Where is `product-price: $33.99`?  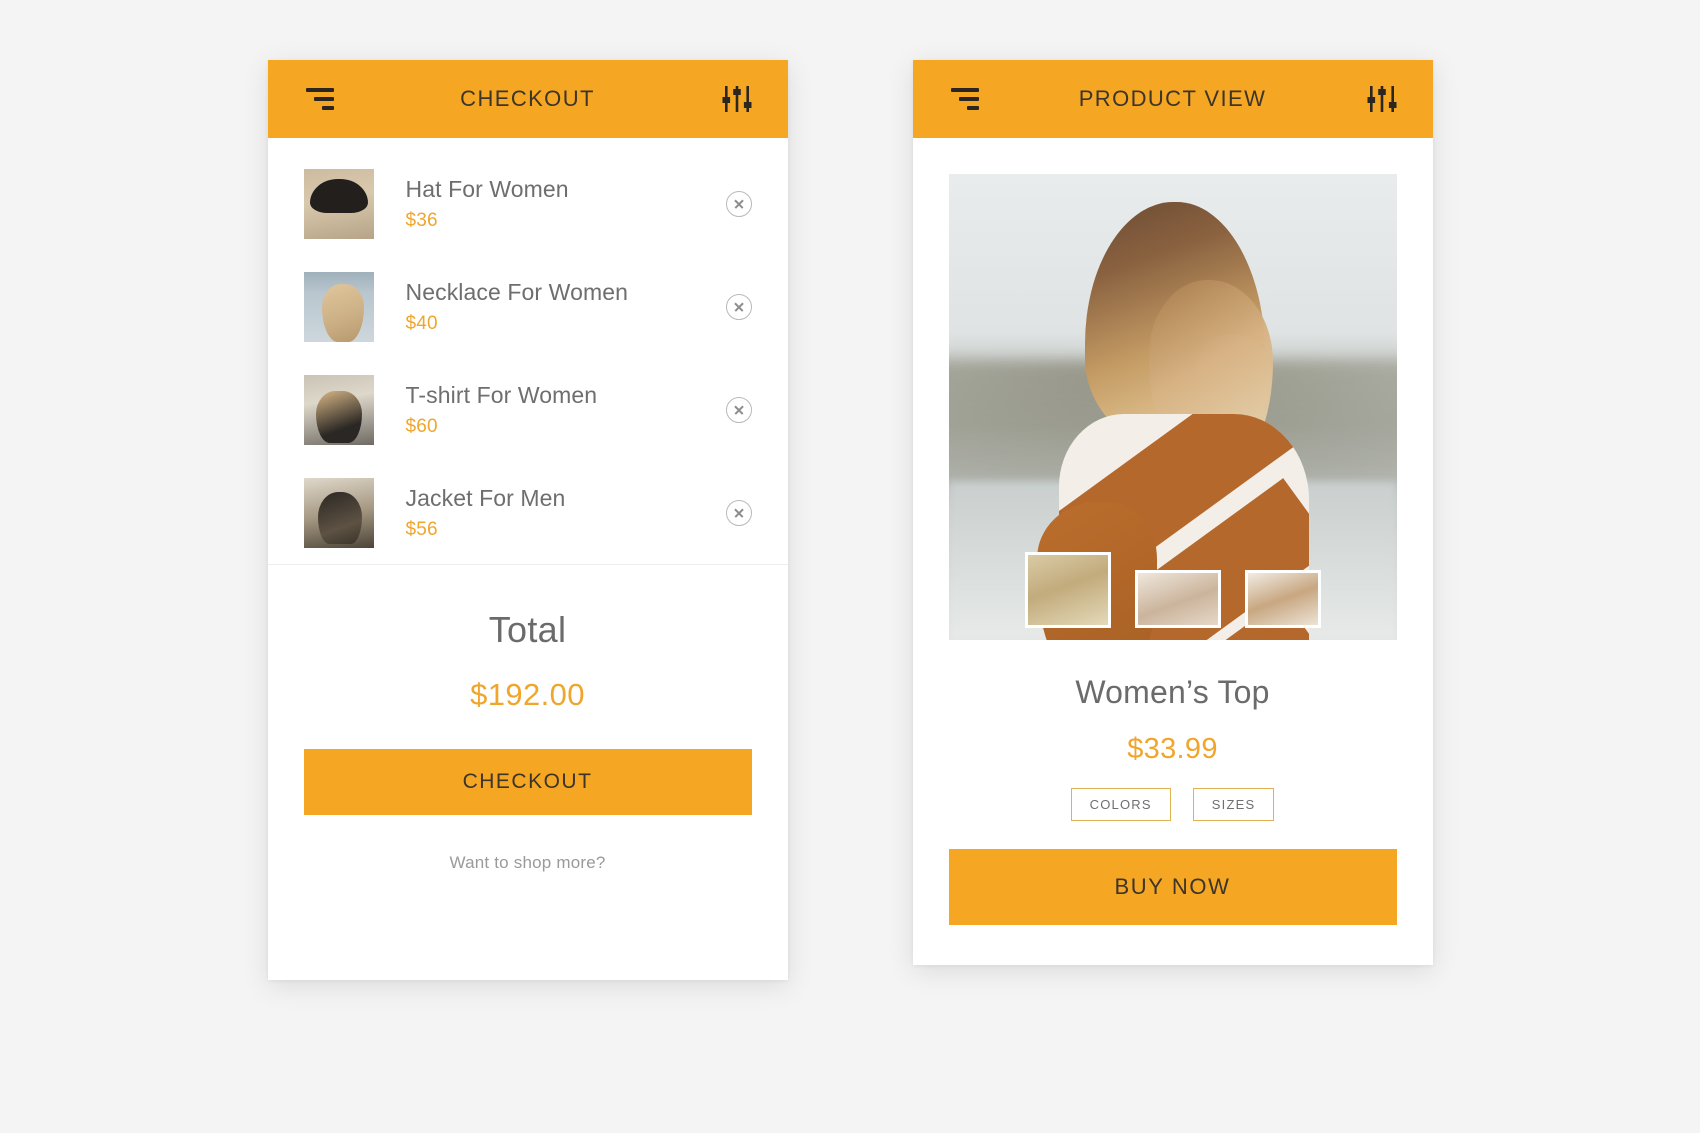
product-price: $33.99 is located at coordinates (1172, 749).